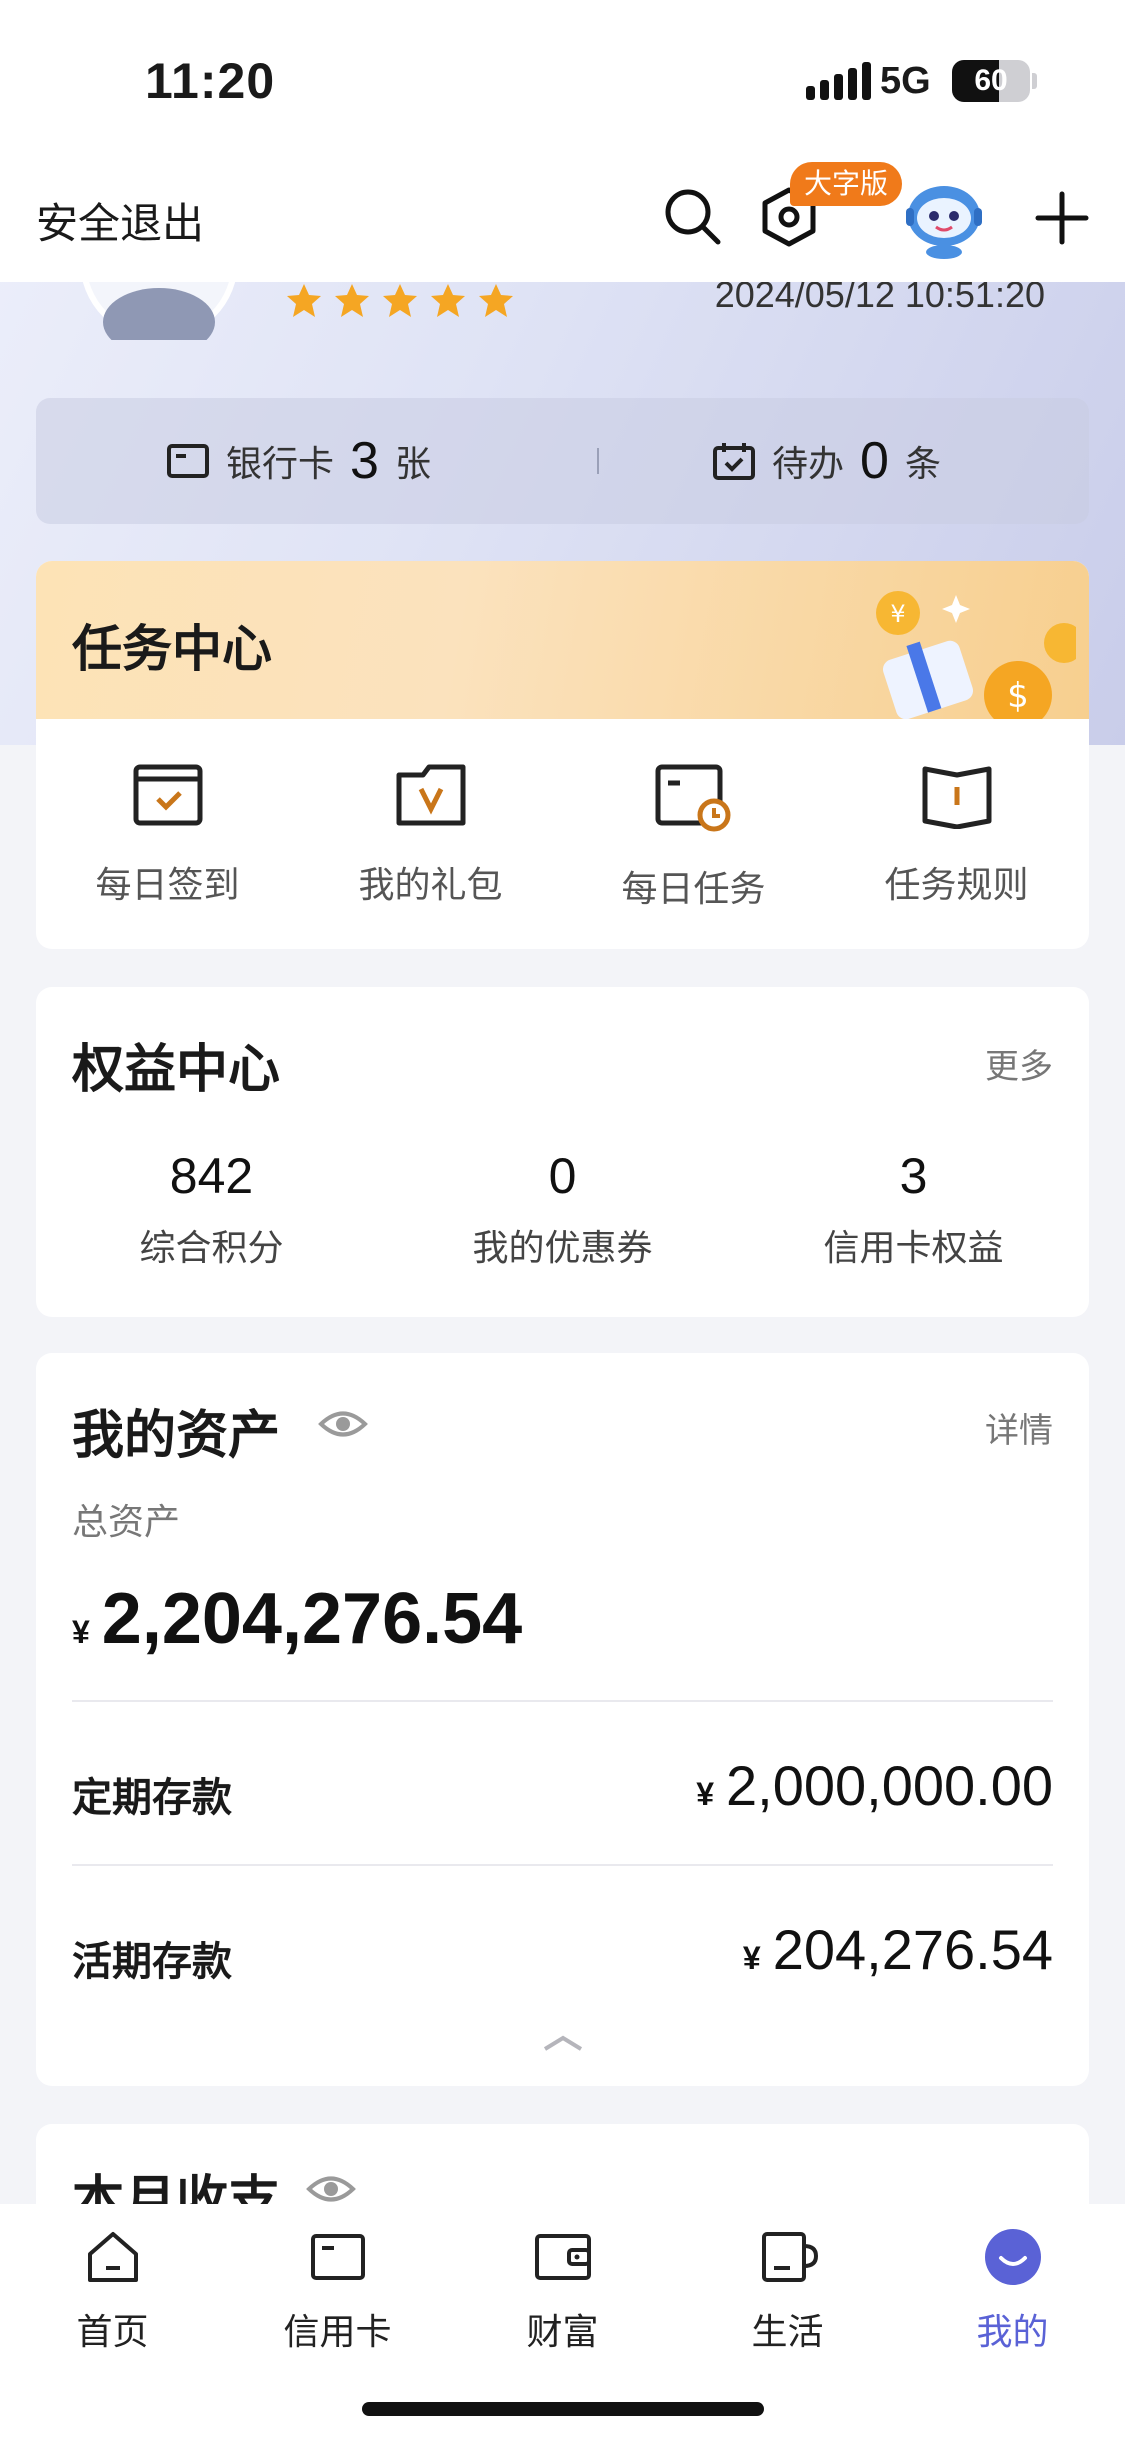 The height and width of the screenshot is (2439, 1125). What do you see at coordinates (211, 1209) in the screenshot?
I see `rights-points: 842 综合积分` at bounding box center [211, 1209].